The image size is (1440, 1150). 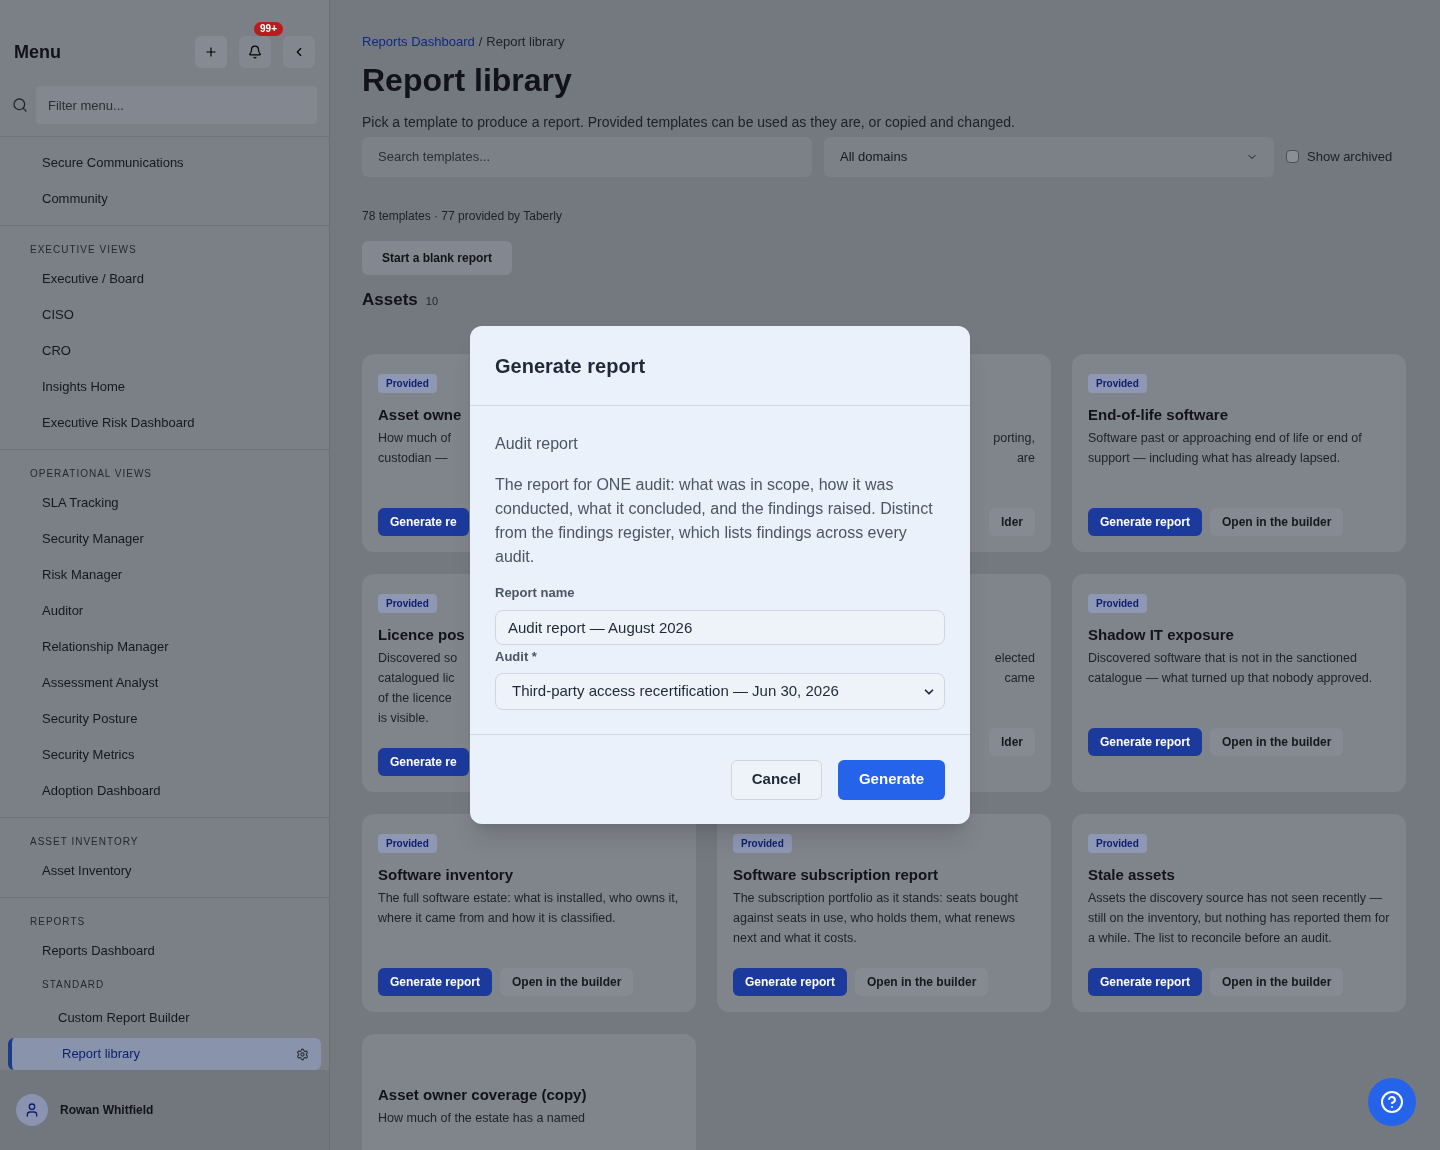 What do you see at coordinates (1161, 635) in the screenshot?
I see `card-title: Shadow IT exposure` at bounding box center [1161, 635].